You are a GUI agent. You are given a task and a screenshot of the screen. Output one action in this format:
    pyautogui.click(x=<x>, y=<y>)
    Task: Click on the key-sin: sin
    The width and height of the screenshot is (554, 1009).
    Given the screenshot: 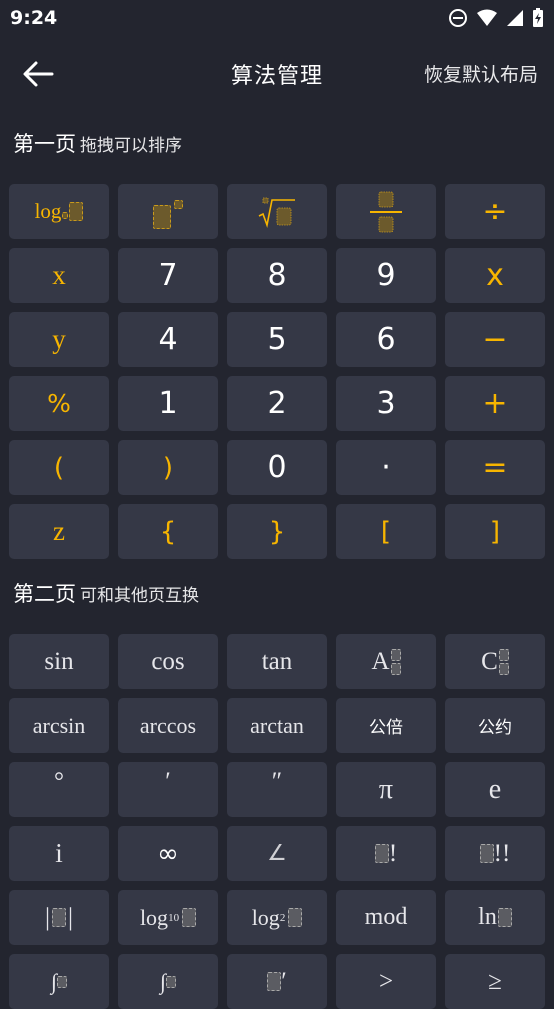 What is the action you would take?
    pyautogui.click(x=59, y=661)
    